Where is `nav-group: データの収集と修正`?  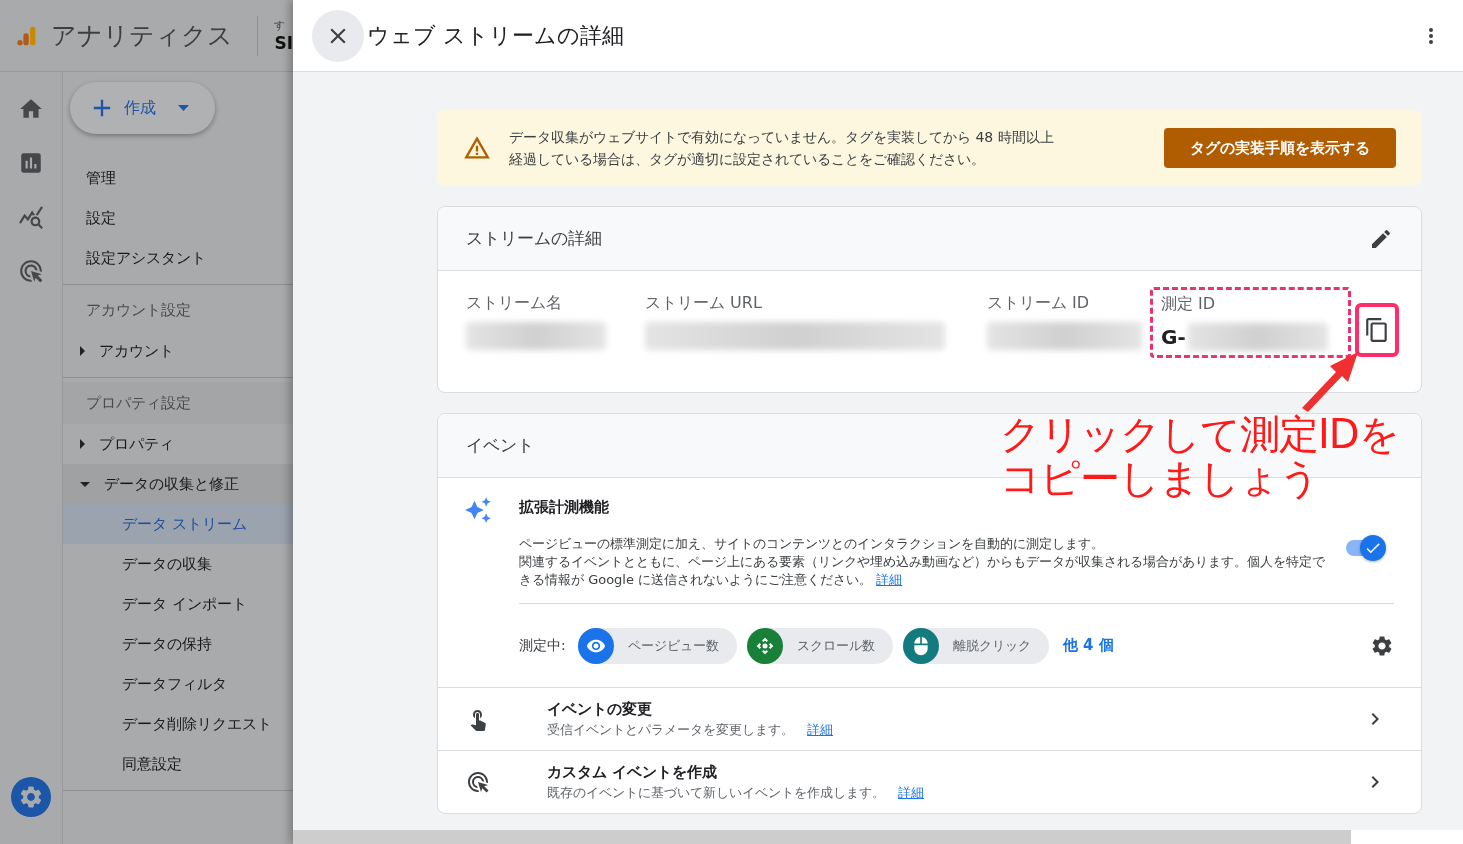 nav-group: データの収集と修正 is located at coordinates (178, 484).